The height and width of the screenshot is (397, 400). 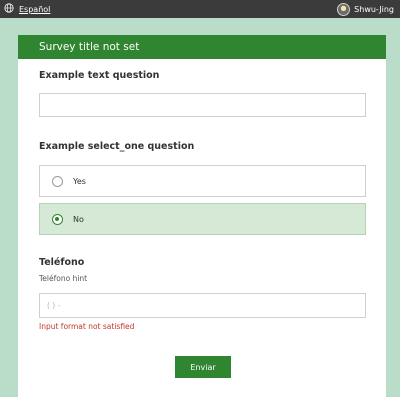 I want to click on select-question-label: Example select_one question, so click(x=117, y=146).